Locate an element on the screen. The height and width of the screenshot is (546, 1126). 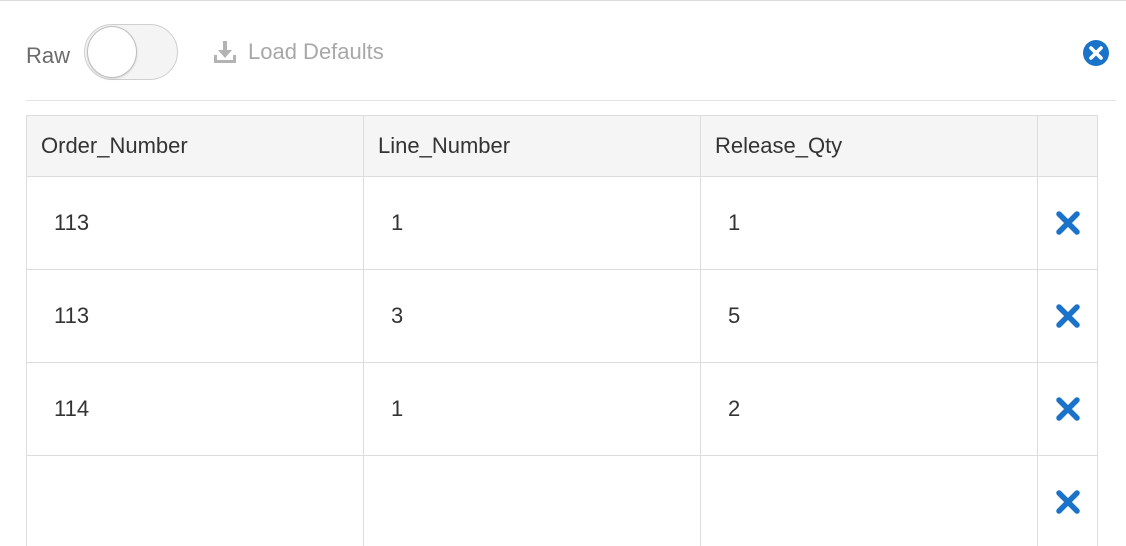
raw-toggle is located at coordinates (131, 52).